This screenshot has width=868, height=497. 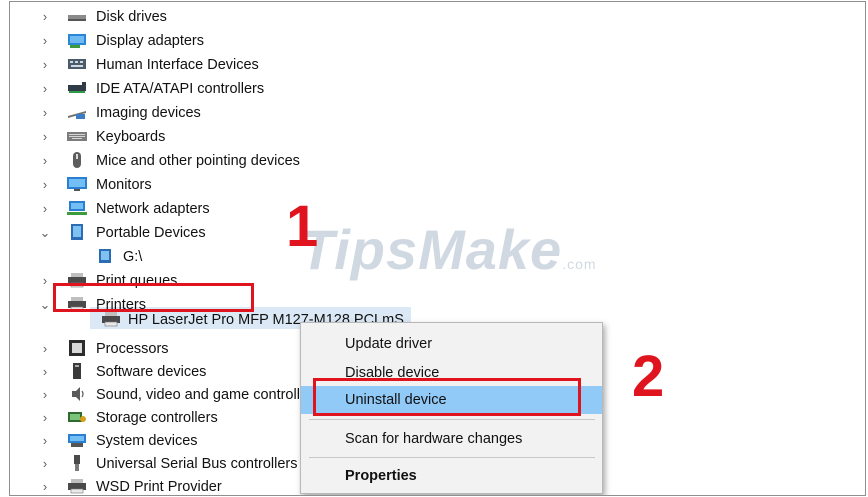 I want to click on tree-item-imaging-devices: › Imaging devices, so click(x=310, y=112).